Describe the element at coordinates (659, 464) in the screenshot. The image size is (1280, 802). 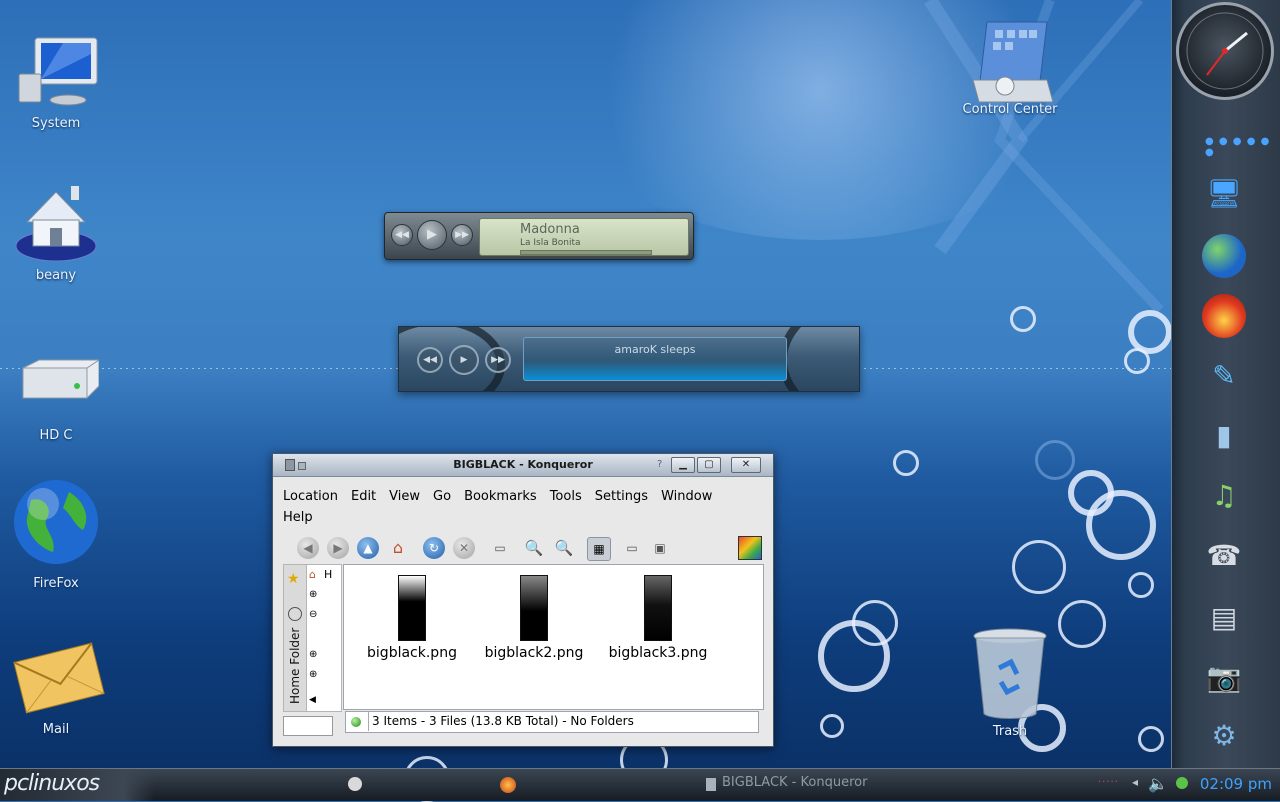
I see `help-icon: ?` at that location.